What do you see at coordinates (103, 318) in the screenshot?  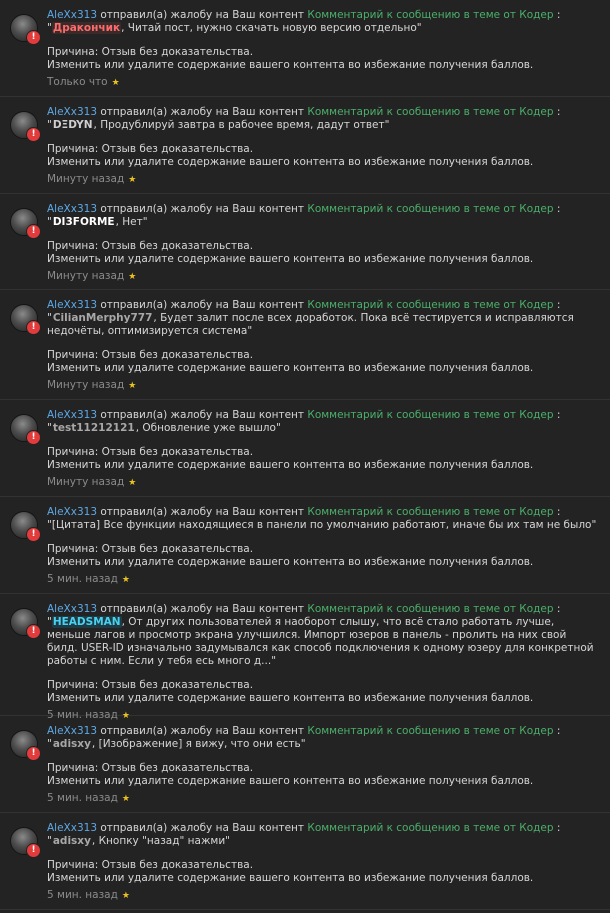 I see `quoted-user-name: CilianMerphy777` at bounding box center [103, 318].